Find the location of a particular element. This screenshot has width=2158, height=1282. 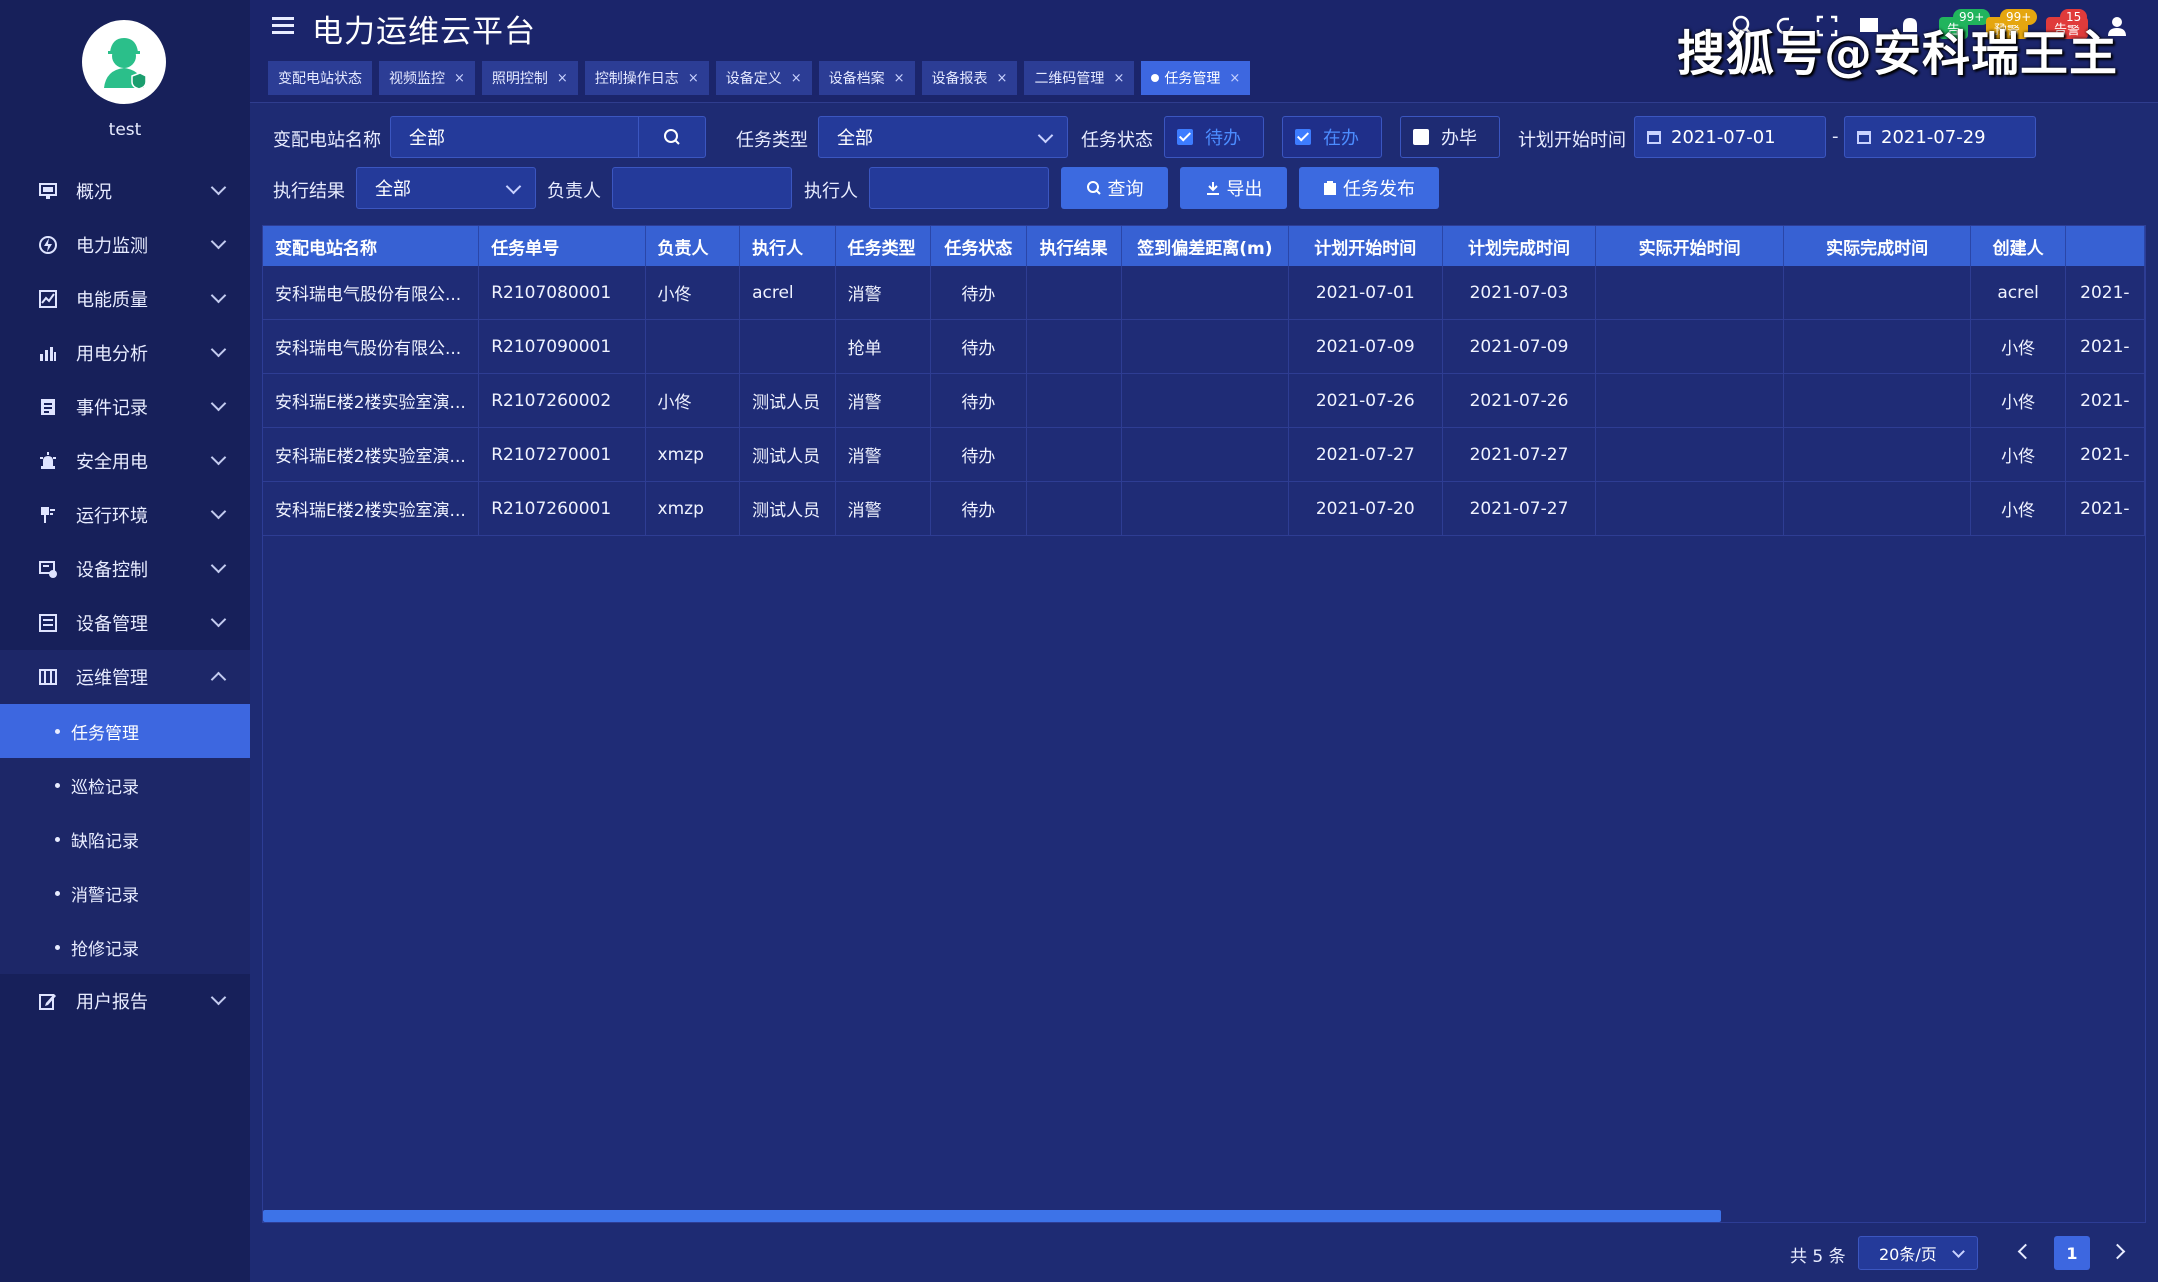

sidebar-subitem-repair-record: 抢修记录 is located at coordinates (125, 947).